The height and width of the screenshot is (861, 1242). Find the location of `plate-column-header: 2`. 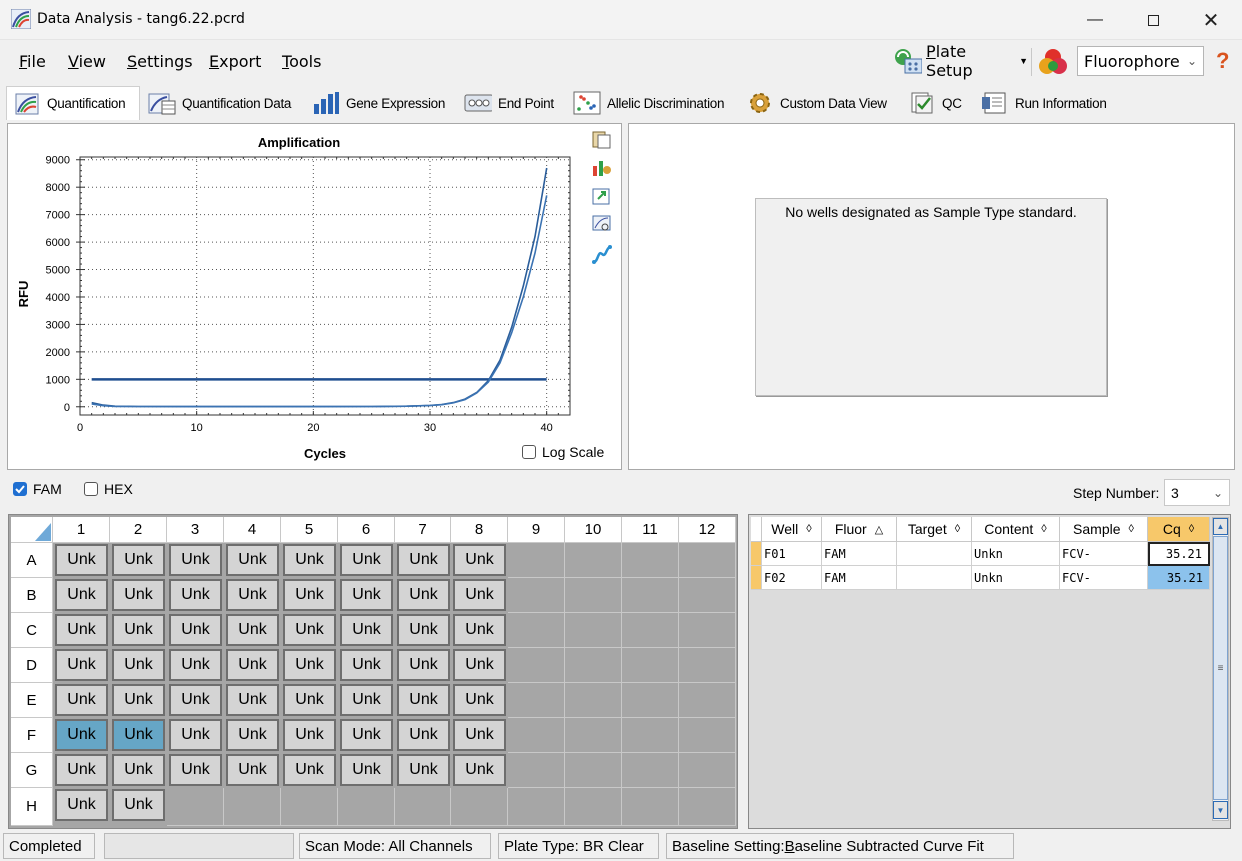

plate-column-header: 2 is located at coordinates (138, 530).